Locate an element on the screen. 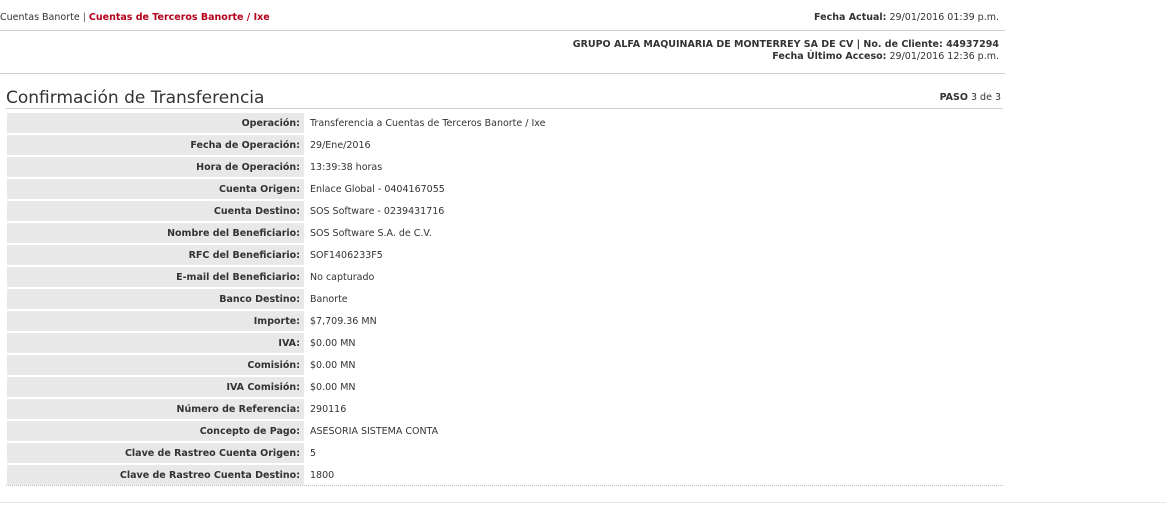 The image size is (1166, 505). table-row: Banco Destino: Banorte is located at coordinates (505, 299).